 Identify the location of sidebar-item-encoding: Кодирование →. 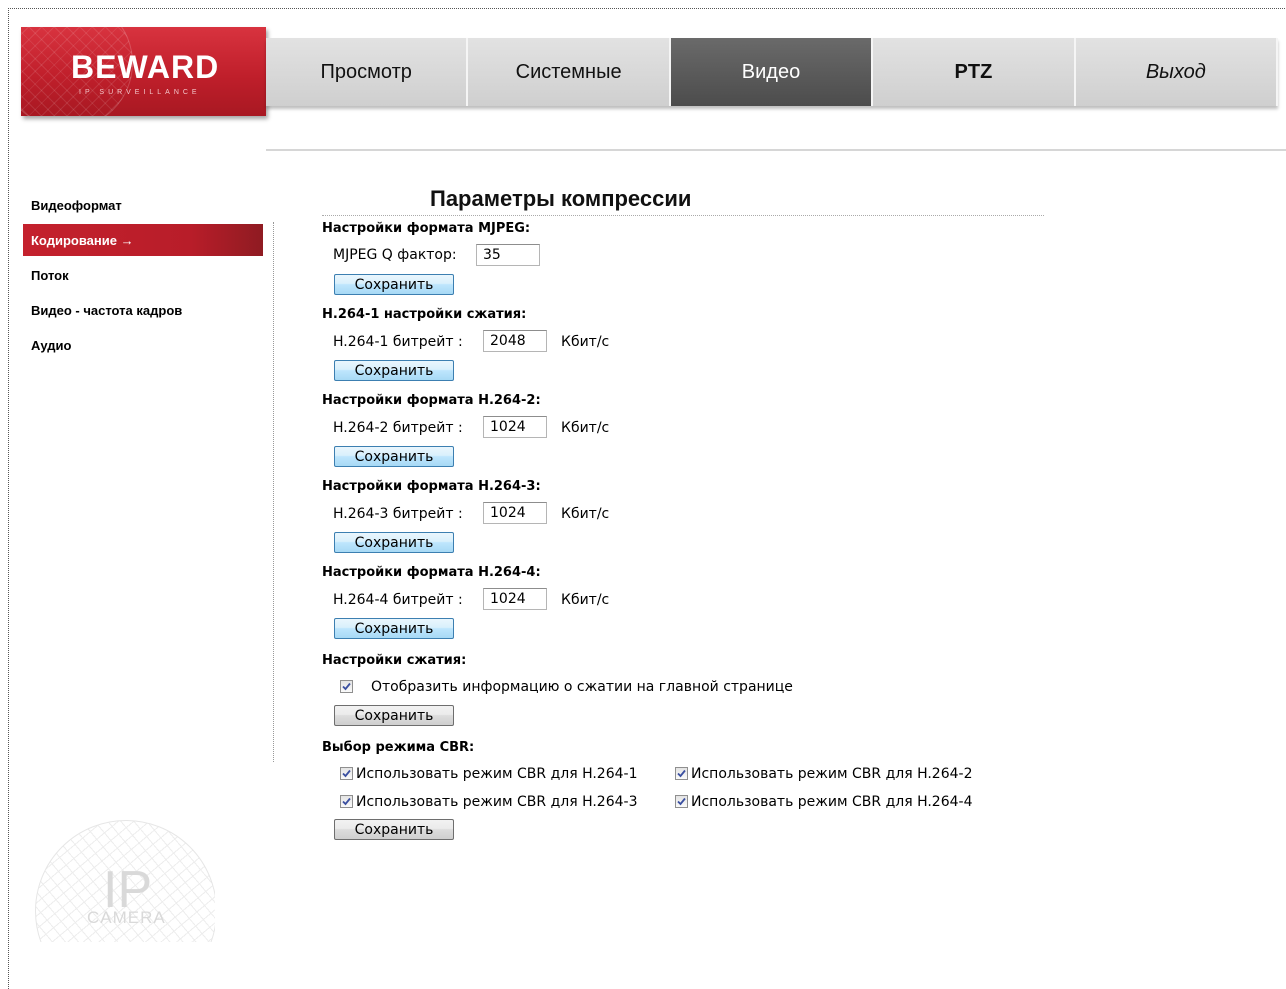
(143, 240).